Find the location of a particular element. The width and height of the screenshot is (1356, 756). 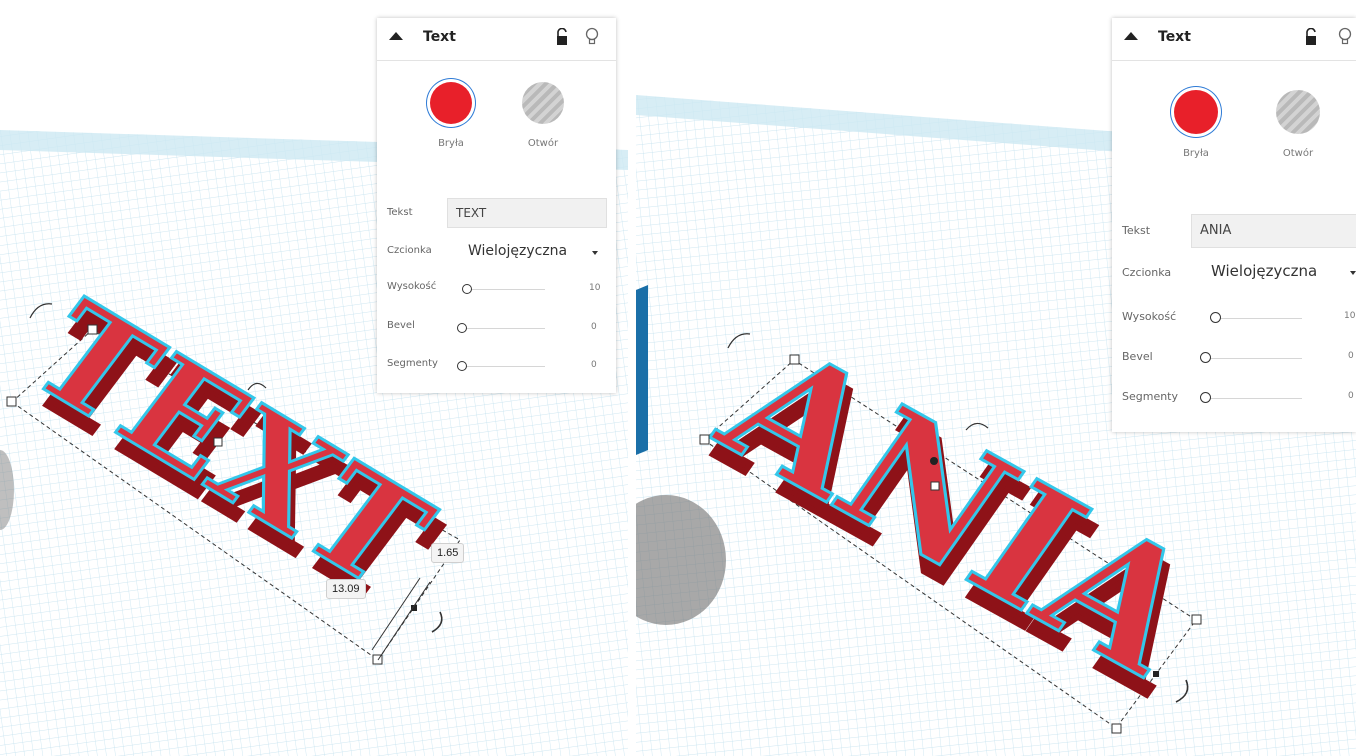

image-divider is located at coordinates (632, 378).